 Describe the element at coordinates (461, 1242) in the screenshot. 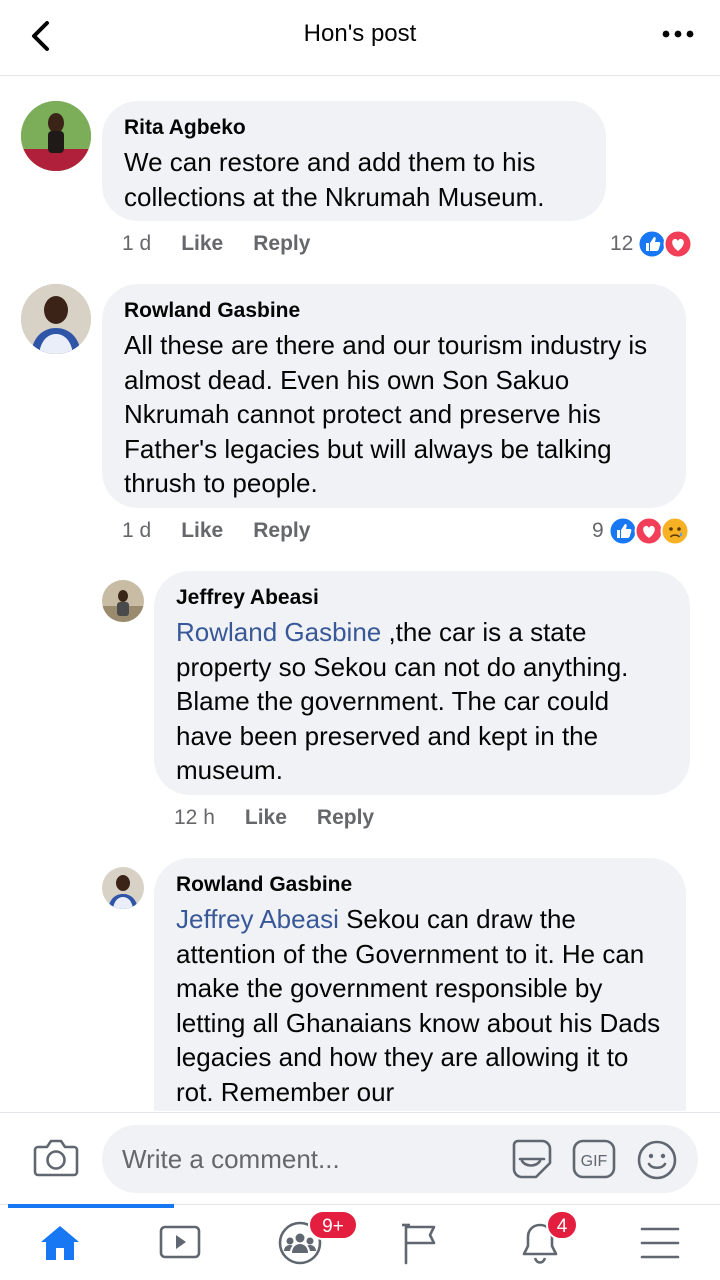

I see `tab-pages` at that location.